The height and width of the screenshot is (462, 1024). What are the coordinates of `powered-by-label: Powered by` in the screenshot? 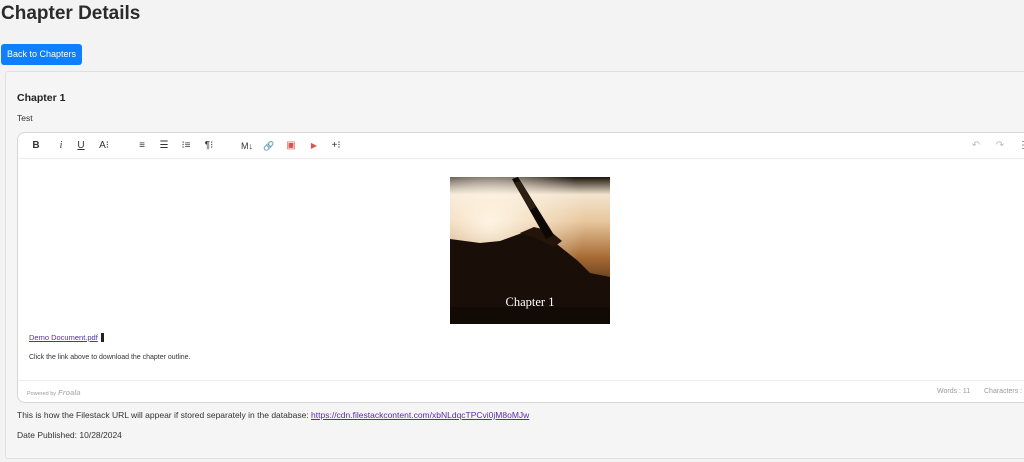 It's located at (42, 394).